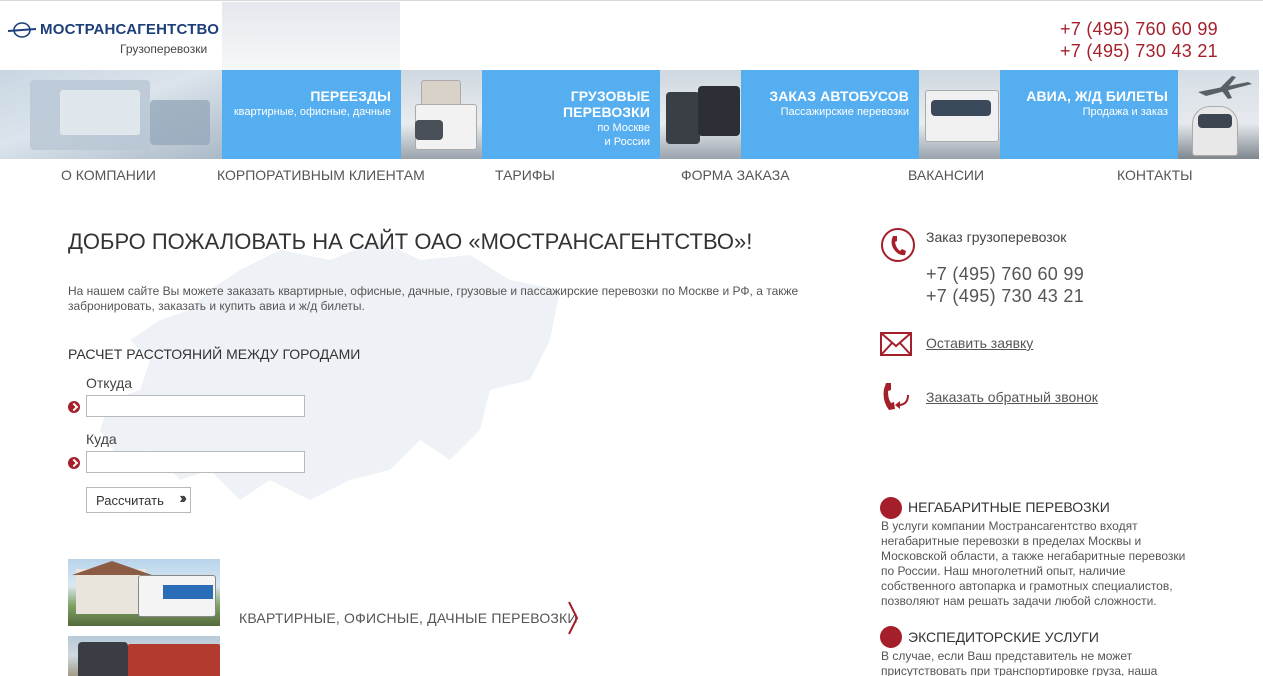 This screenshot has height=676, width=1263. I want to click on from-bullet-icon, so click(74, 407).